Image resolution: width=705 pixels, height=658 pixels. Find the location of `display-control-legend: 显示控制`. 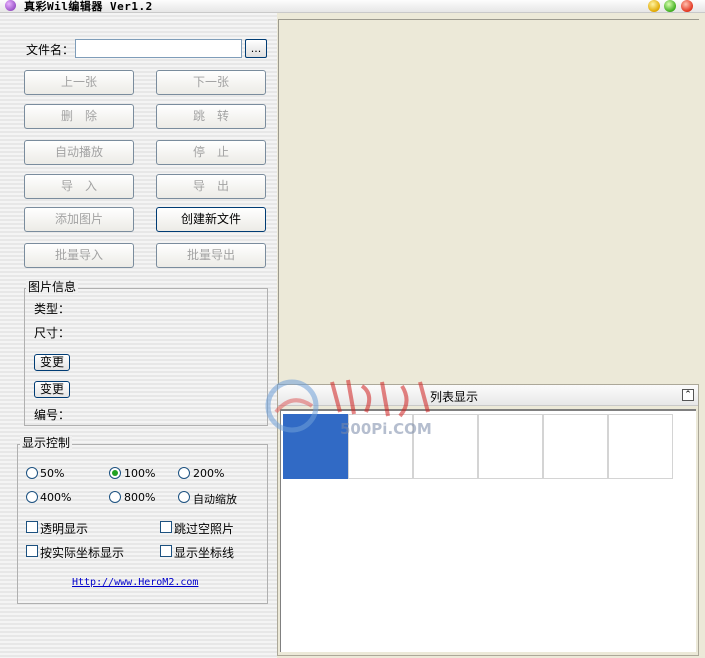

display-control-legend: 显示控制 is located at coordinates (46, 443).